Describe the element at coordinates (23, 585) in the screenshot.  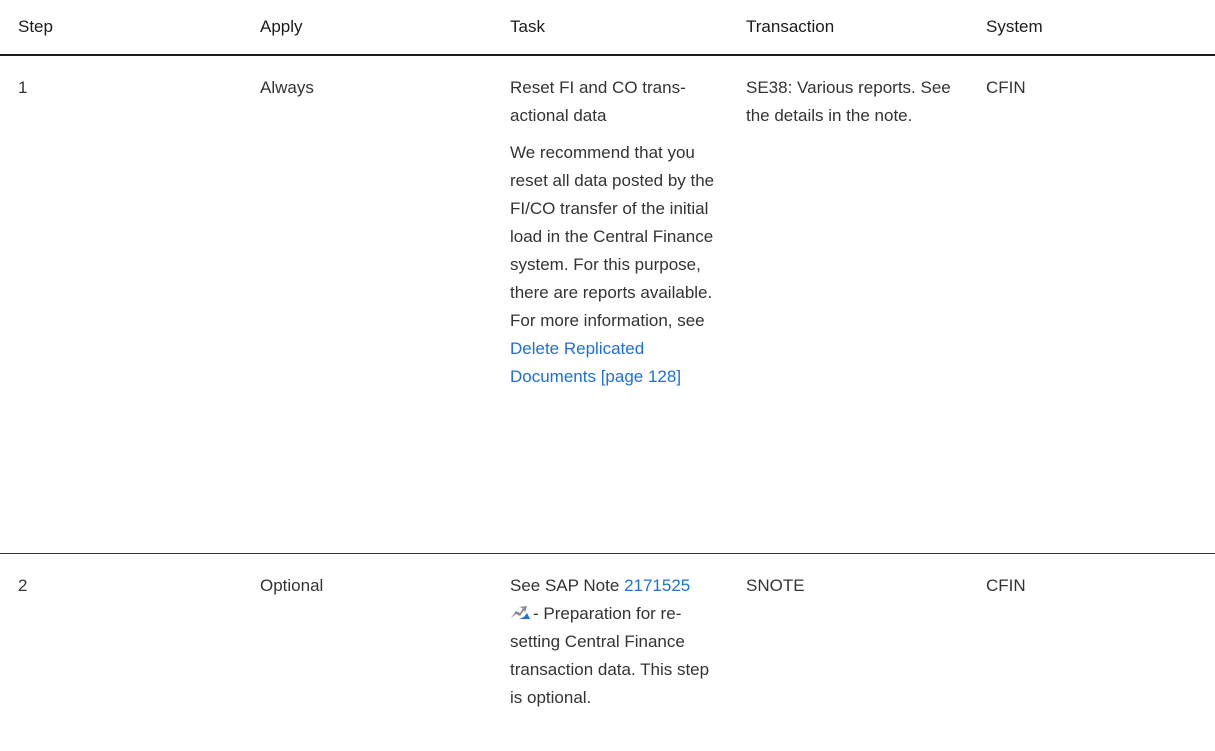
I see `step-number: 2` at that location.